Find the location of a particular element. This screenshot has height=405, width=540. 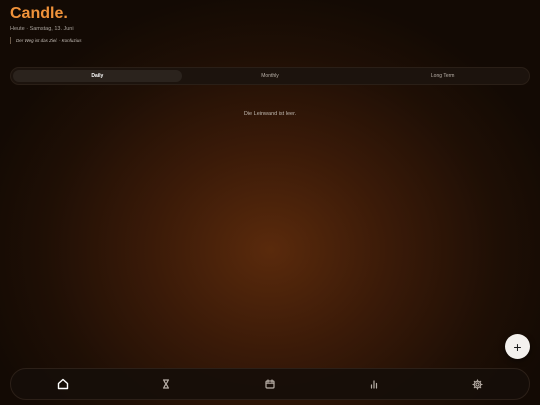

nav-calendar is located at coordinates (270, 384).